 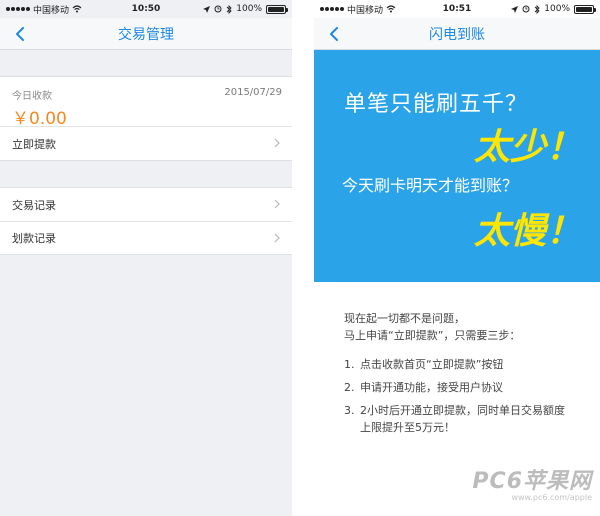 I want to click on step-number: 3., so click(x=349, y=410).